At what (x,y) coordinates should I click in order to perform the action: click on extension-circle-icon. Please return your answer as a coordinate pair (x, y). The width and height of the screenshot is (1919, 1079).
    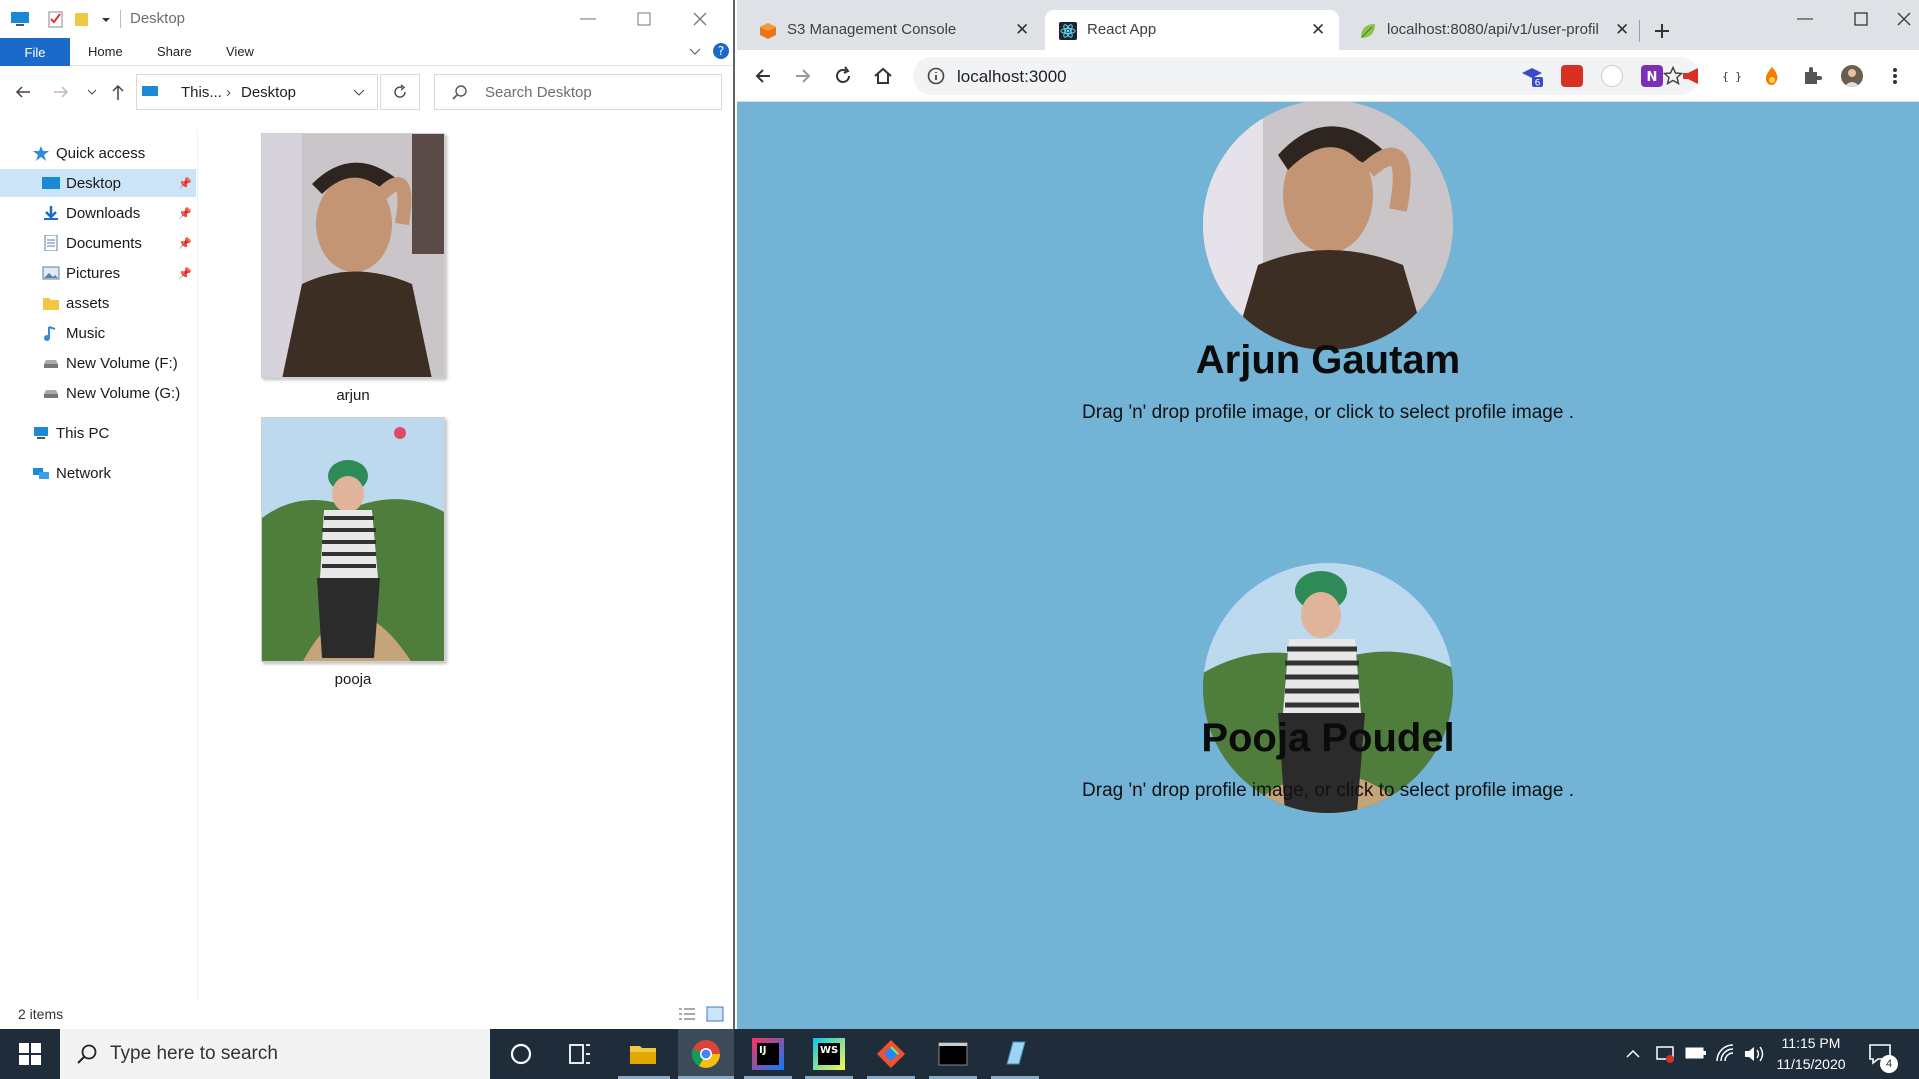
    Looking at the image, I should click on (1612, 76).